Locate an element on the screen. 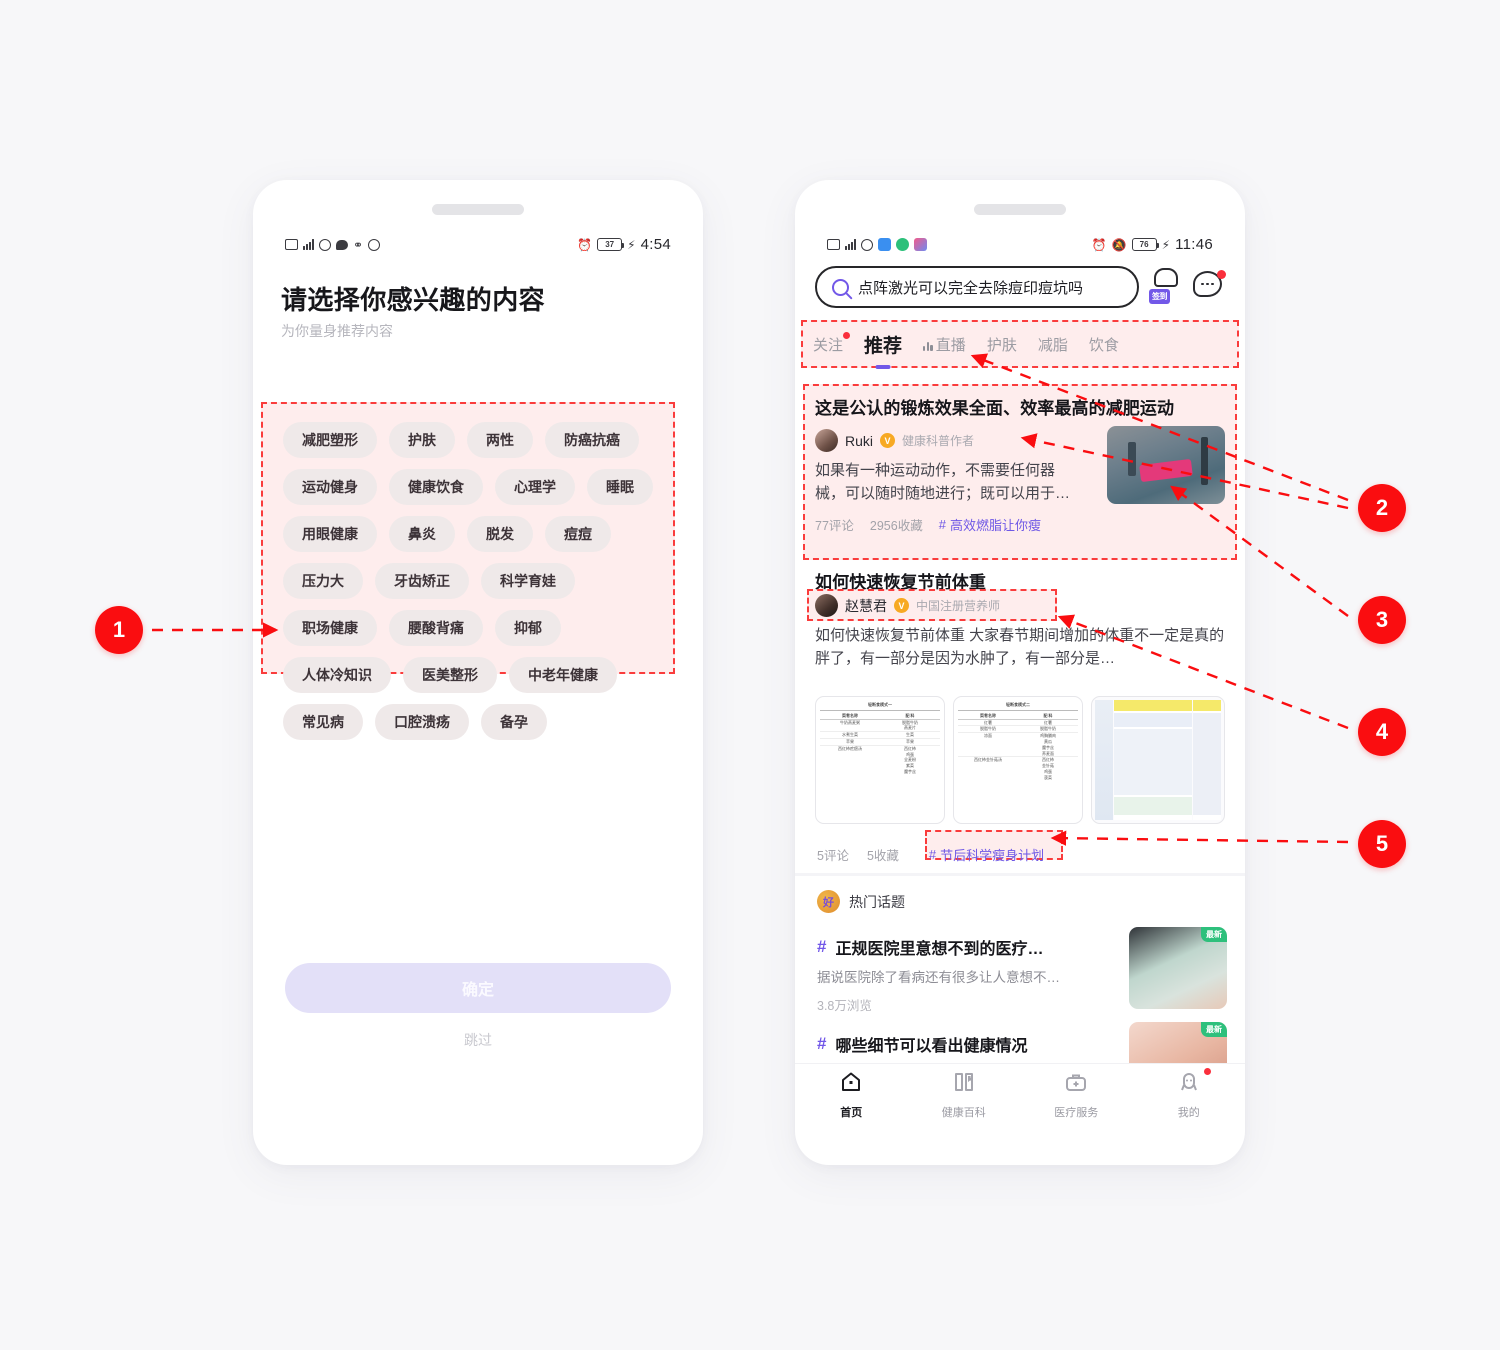 Image resolution: width=1500 pixels, height=1350 pixels. interest-tag: 中老年健康 is located at coordinates (563, 675).